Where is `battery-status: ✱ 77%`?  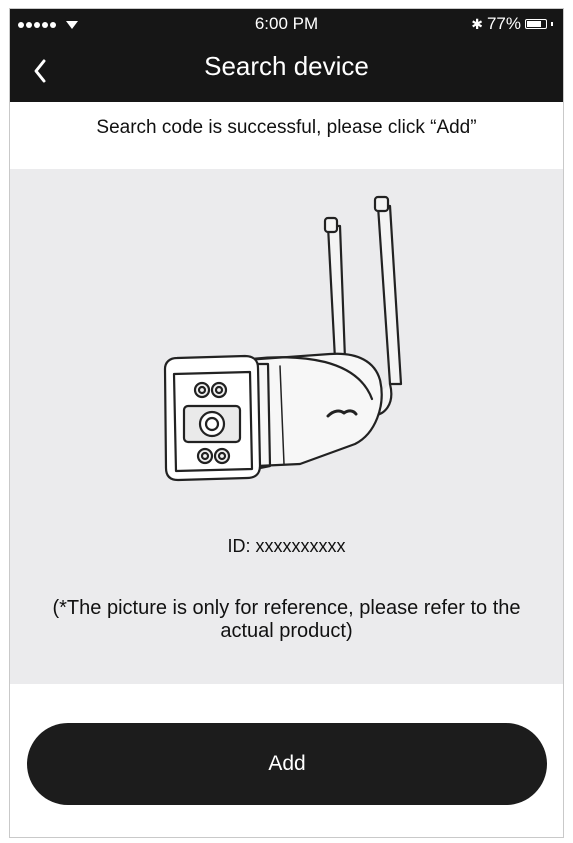
battery-status: ✱ 77% is located at coordinates (512, 24).